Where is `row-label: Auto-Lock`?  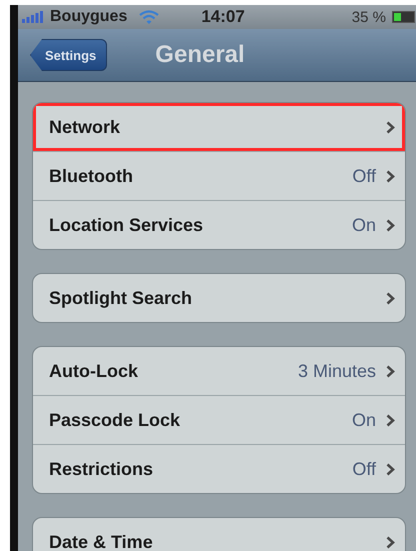
row-label: Auto-Lock is located at coordinates (94, 371).